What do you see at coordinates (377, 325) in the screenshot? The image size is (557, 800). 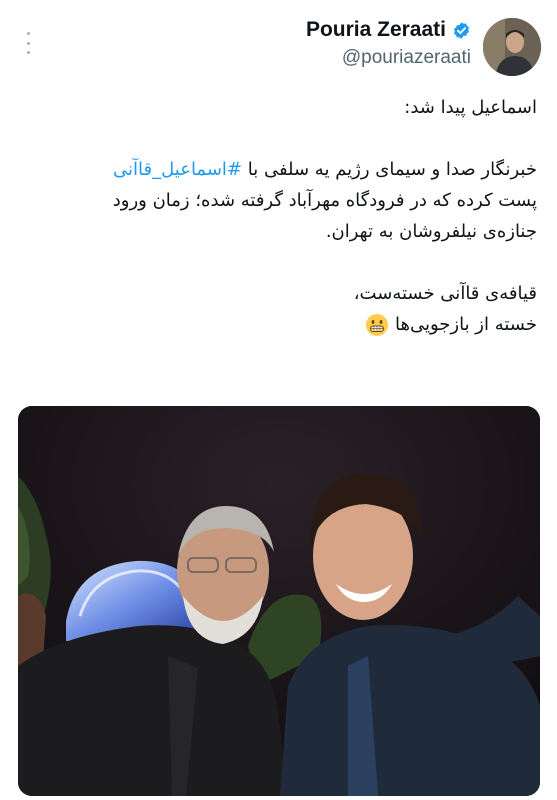 I see `grinning-face-icon` at bounding box center [377, 325].